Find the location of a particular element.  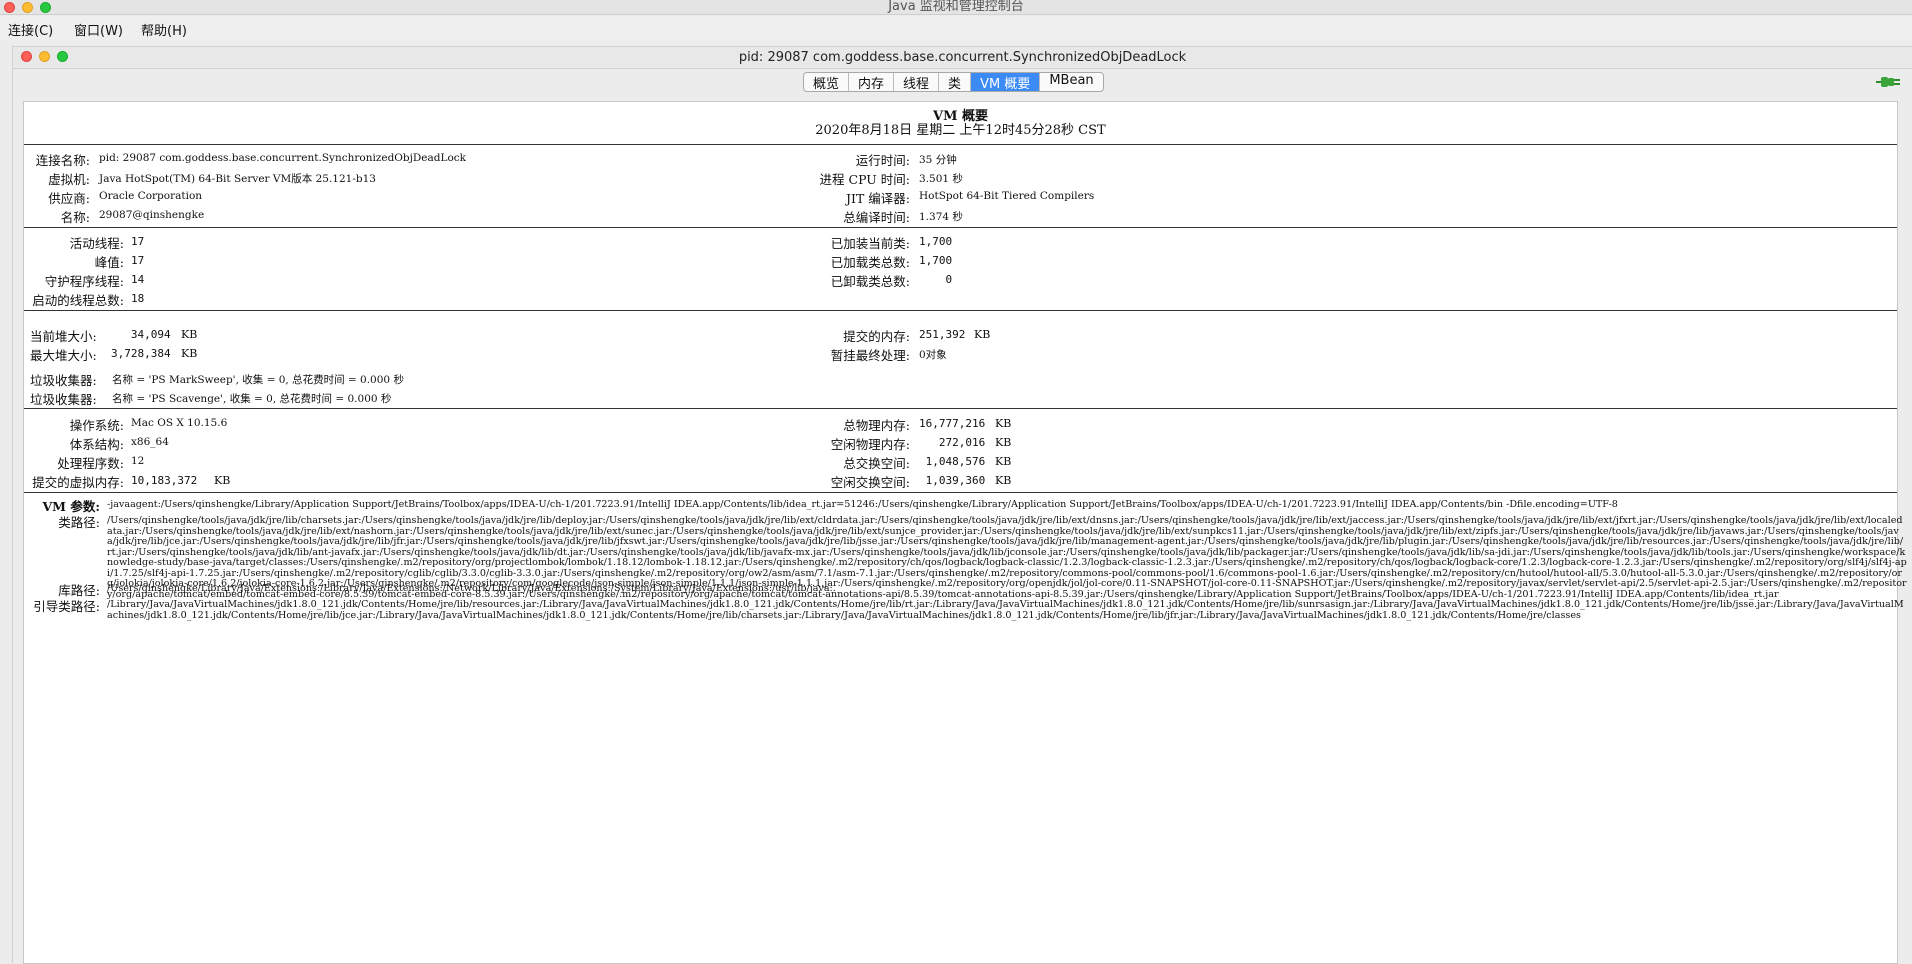

unit-committed-virtual: KB is located at coordinates (222, 480).